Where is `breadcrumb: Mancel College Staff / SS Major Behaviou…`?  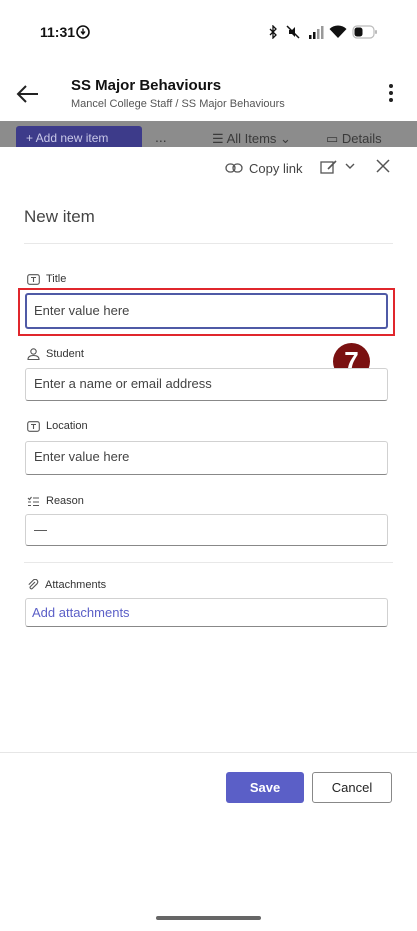
breadcrumb: Mancel College Staff / SS Major Behaviou… is located at coordinates (178, 104).